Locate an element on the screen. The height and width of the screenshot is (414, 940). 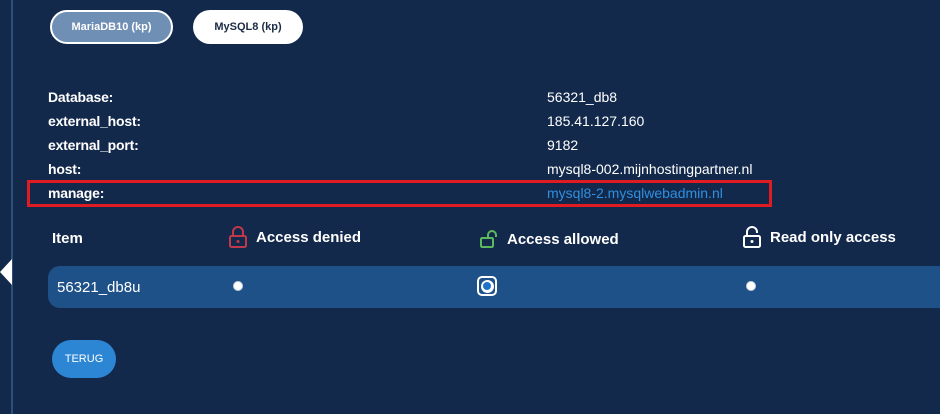
back-button: TERUG is located at coordinates (84, 359).